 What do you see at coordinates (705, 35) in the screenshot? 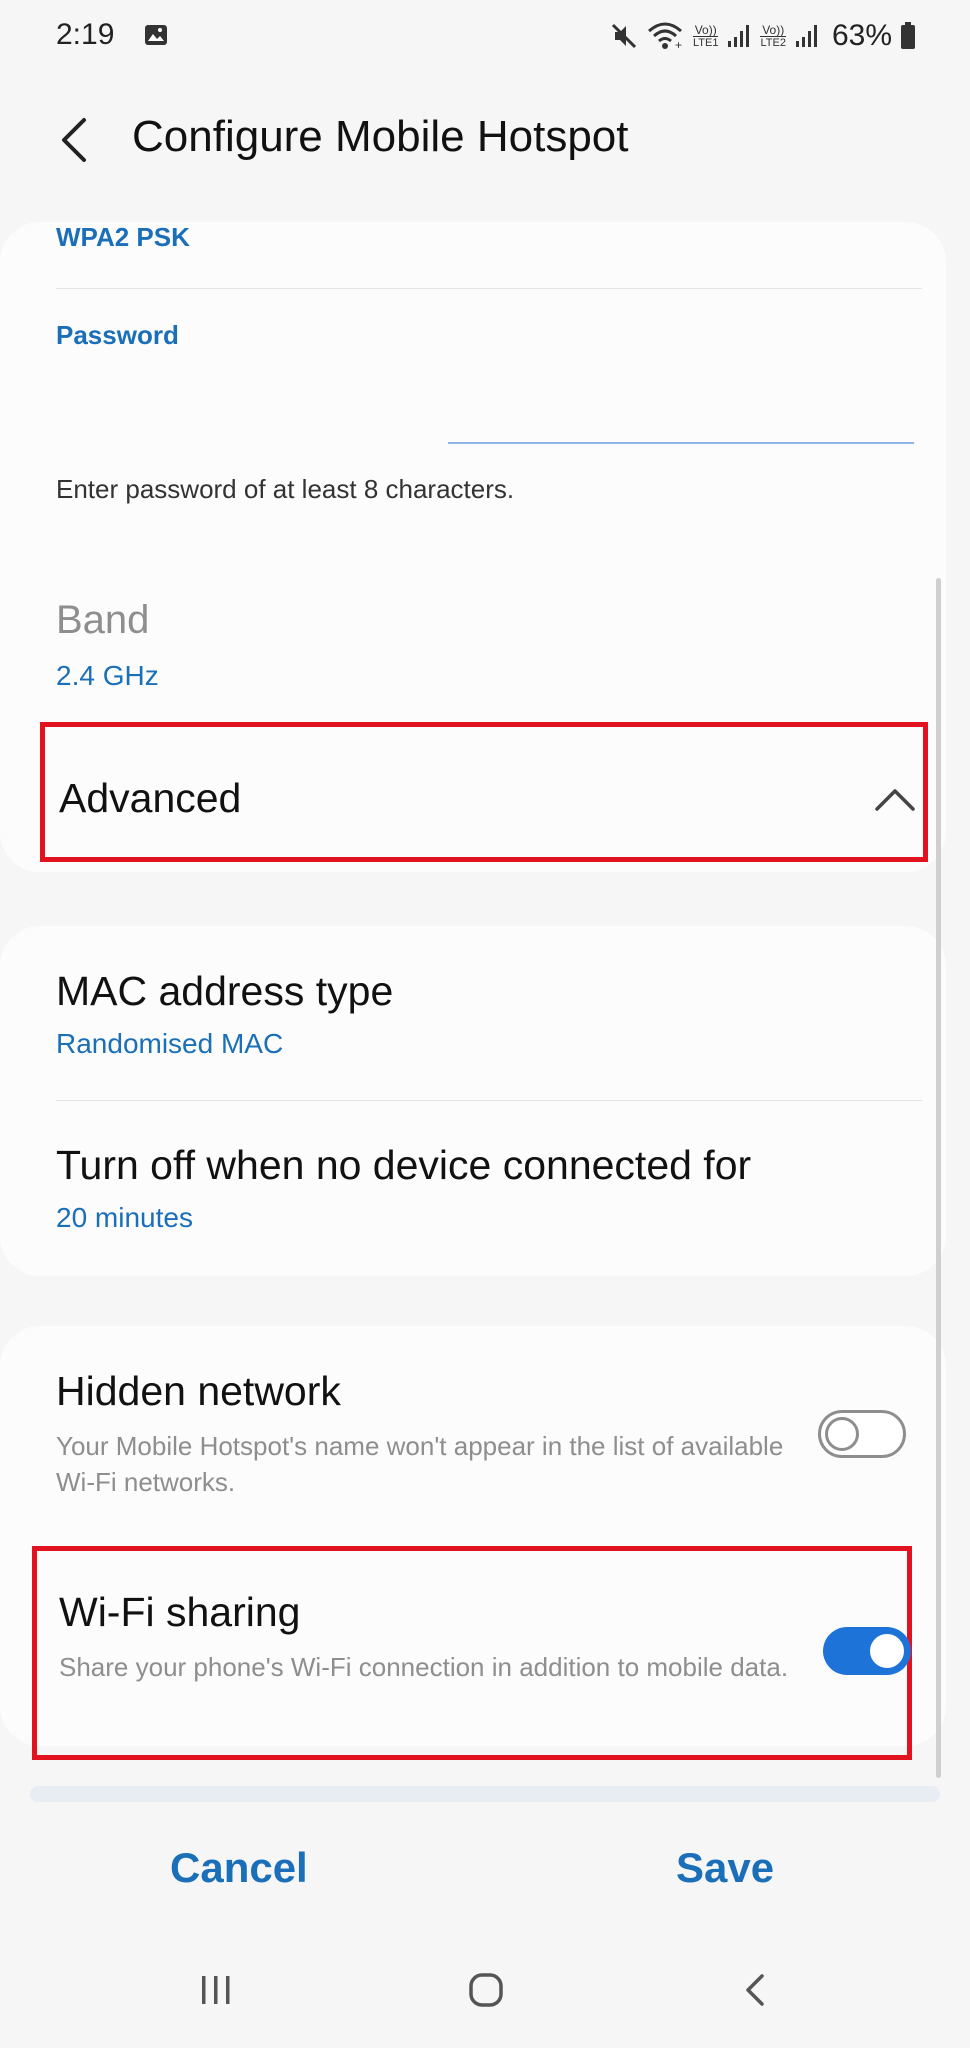
I see `sim1-indicator: Vo)) LTE1` at bounding box center [705, 35].